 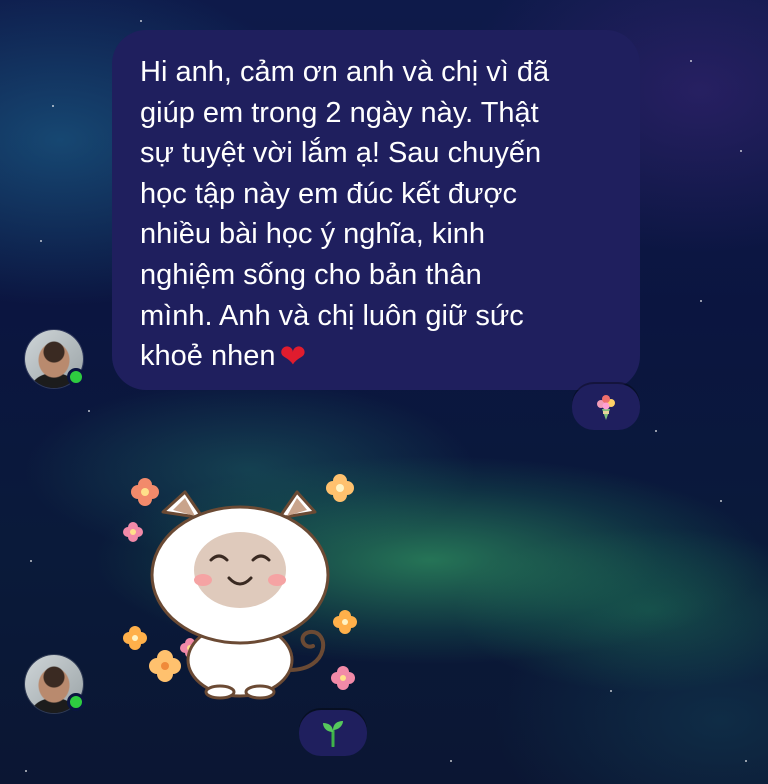 What do you see at coordinates (339, 112) in the screenshot?
I see `message-line: giúp em trong 2 ngày này. Thật` at bounding box center [339, 112].